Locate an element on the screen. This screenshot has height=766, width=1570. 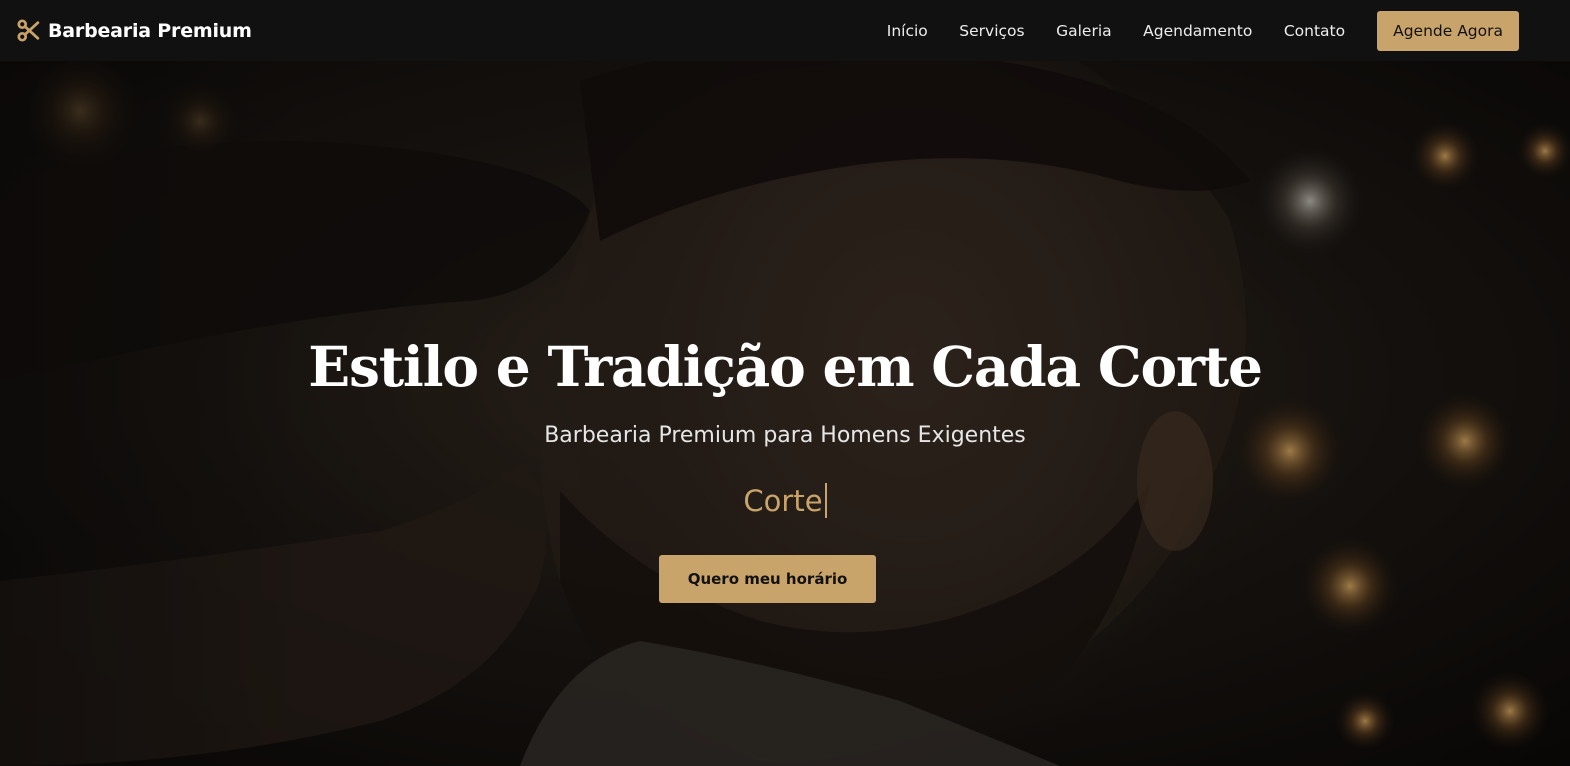
nav-link-inicio: Início is located at coordinates (907, 31).